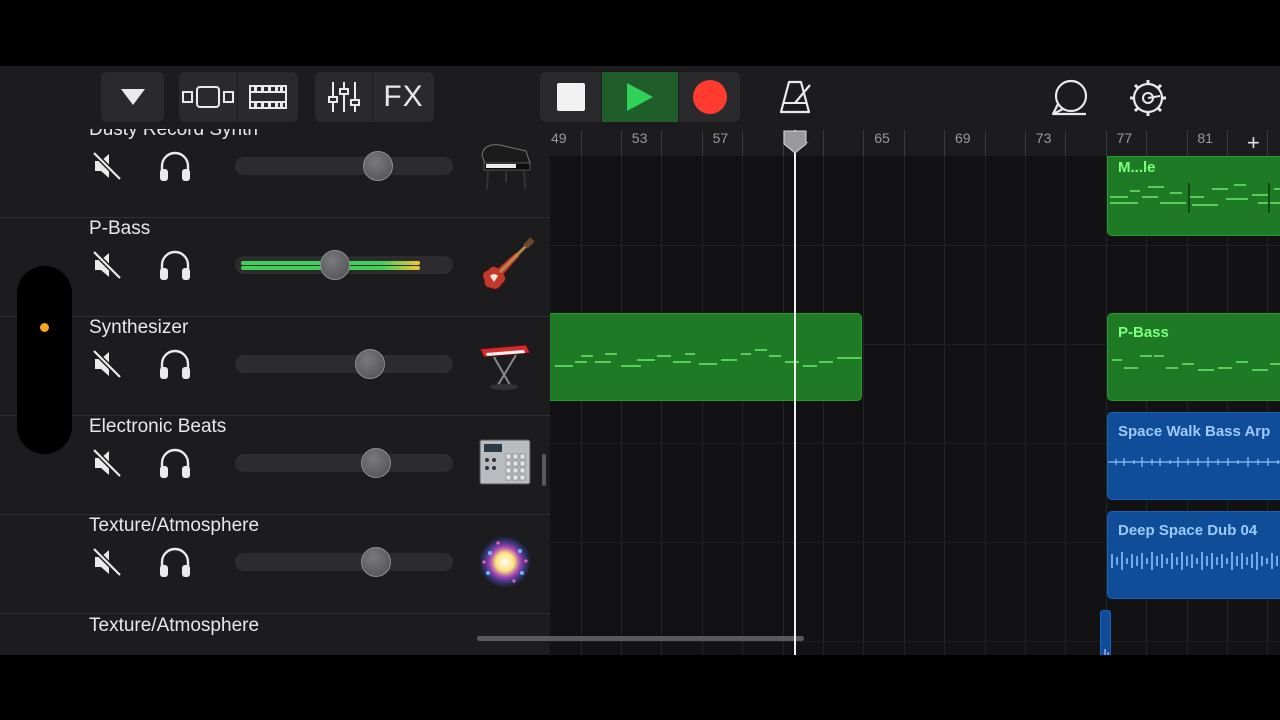  I want to click on ruler-bar-label: 81, so click(1205, 138).